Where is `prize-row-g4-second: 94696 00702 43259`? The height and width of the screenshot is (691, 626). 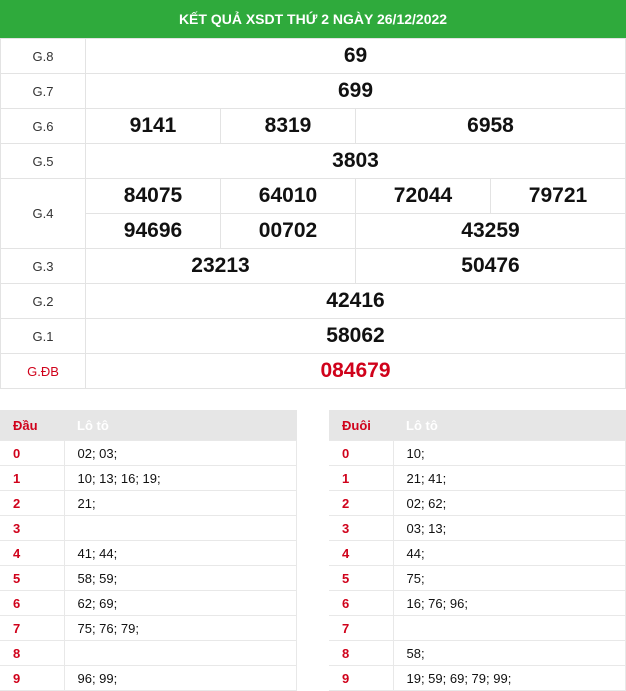
prize-row-g4-second: 94696 00702 43259 is located at coordinates (313, 231).